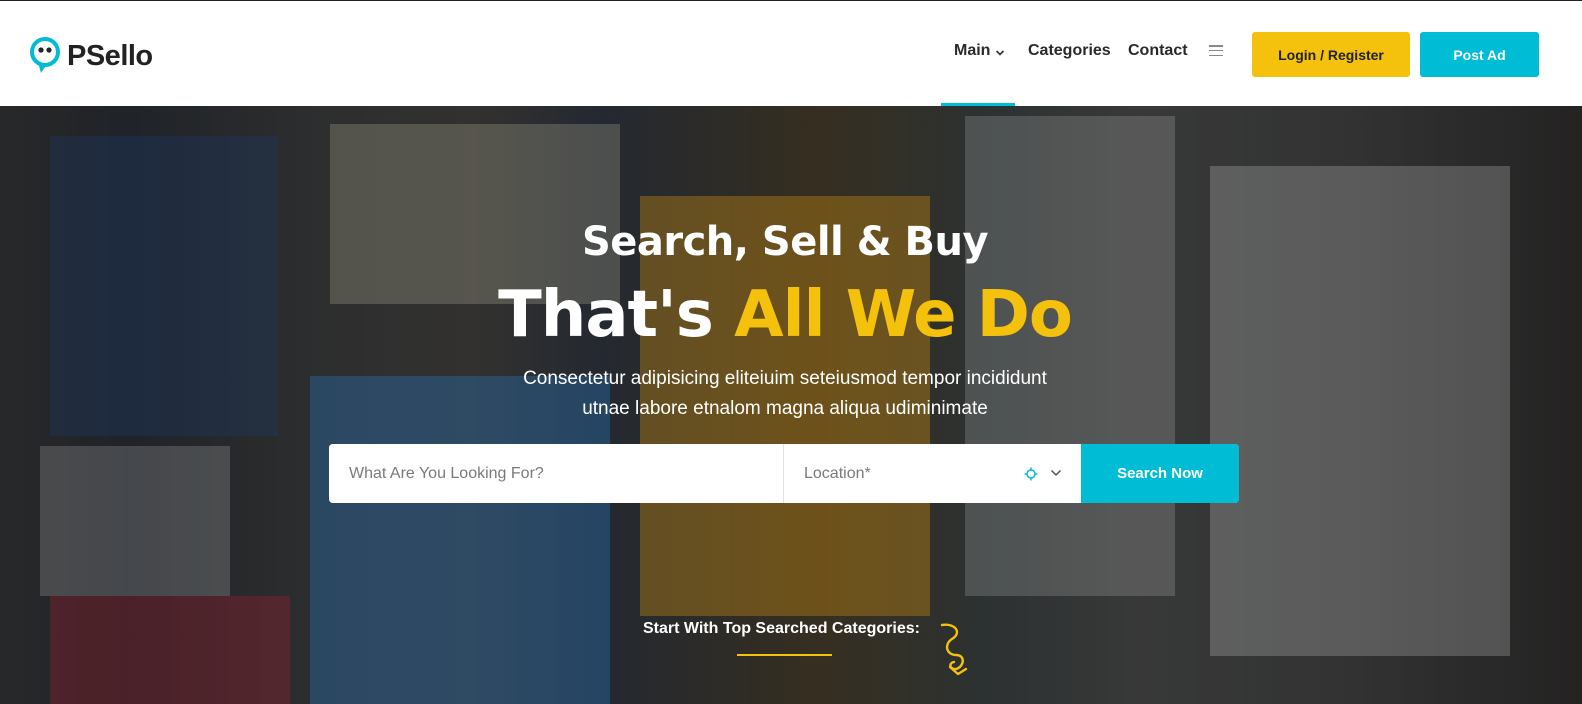  What do you see at coordinates (1331, 54) in the screenshot?
I see `login-register-button: Login / Register` at bounding box center [1331, 54].